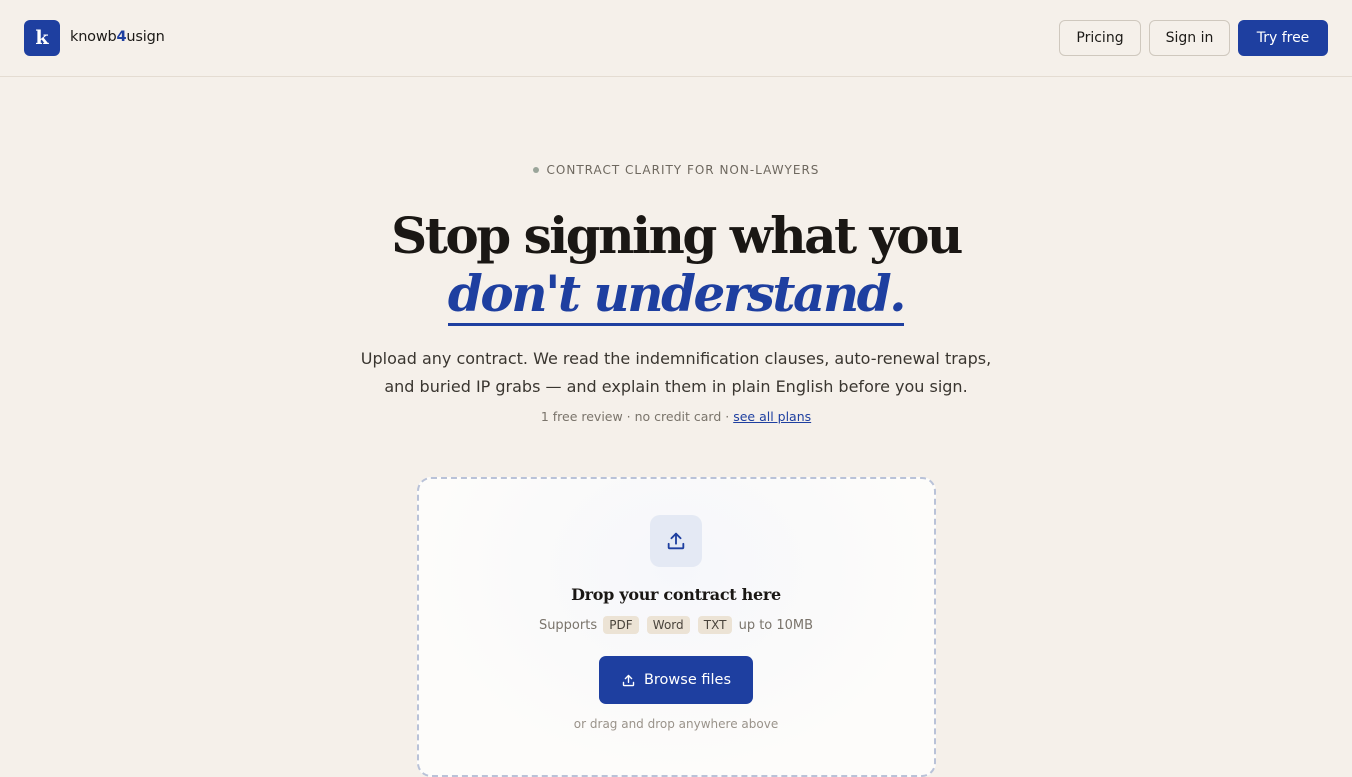 The width and height of the screenshot is (1352, 777). I want to click on format-chip-txt: TXT, so click(715, 625).